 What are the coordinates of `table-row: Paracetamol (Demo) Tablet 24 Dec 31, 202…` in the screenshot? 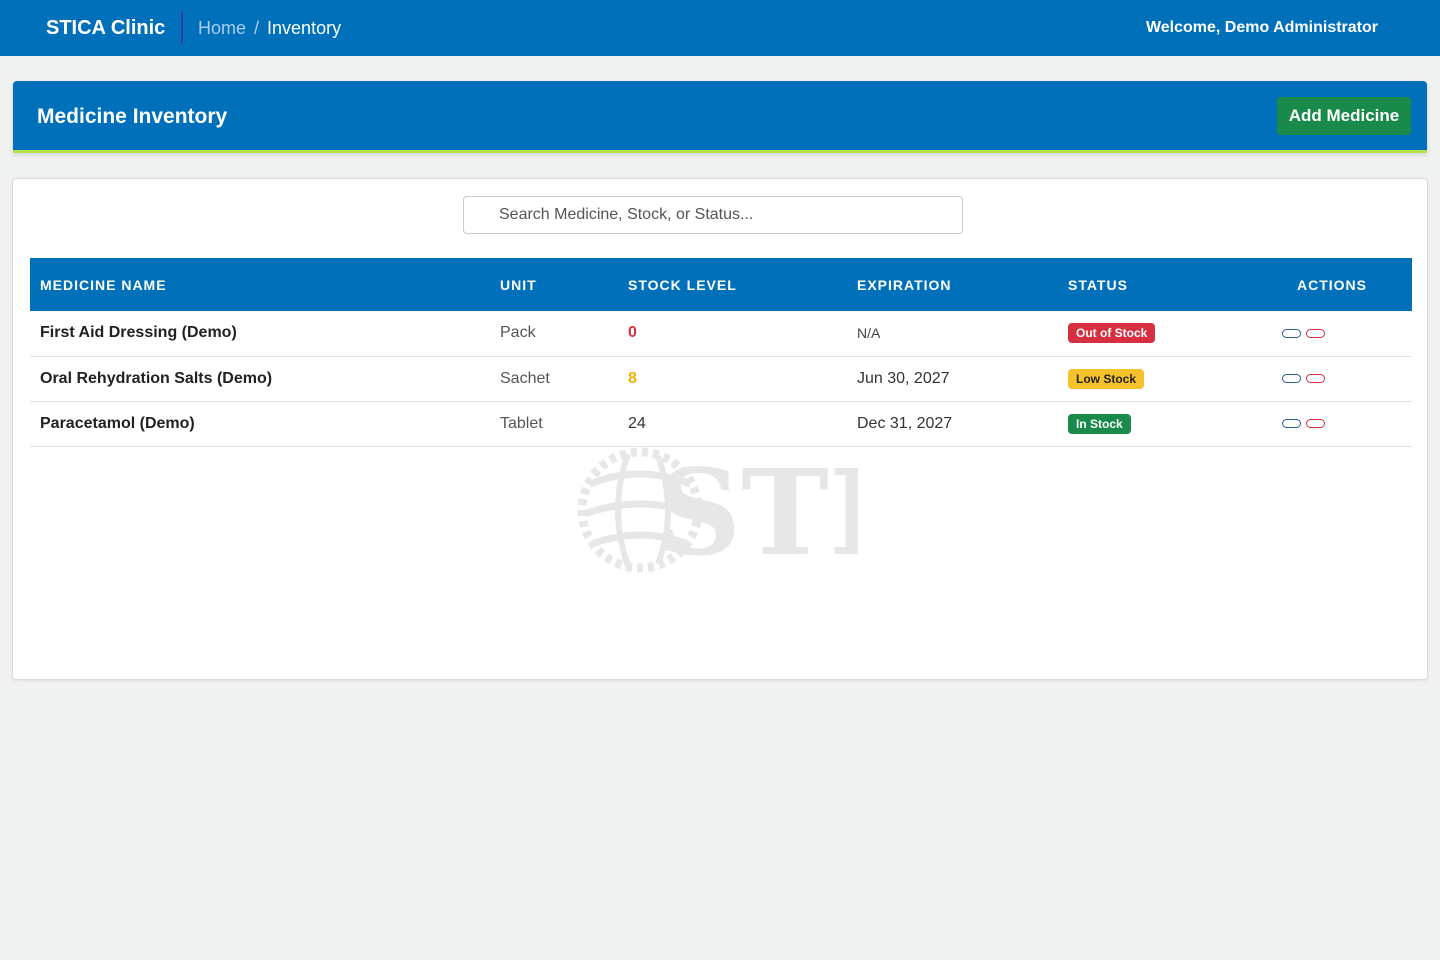 It's located at (721, 424).